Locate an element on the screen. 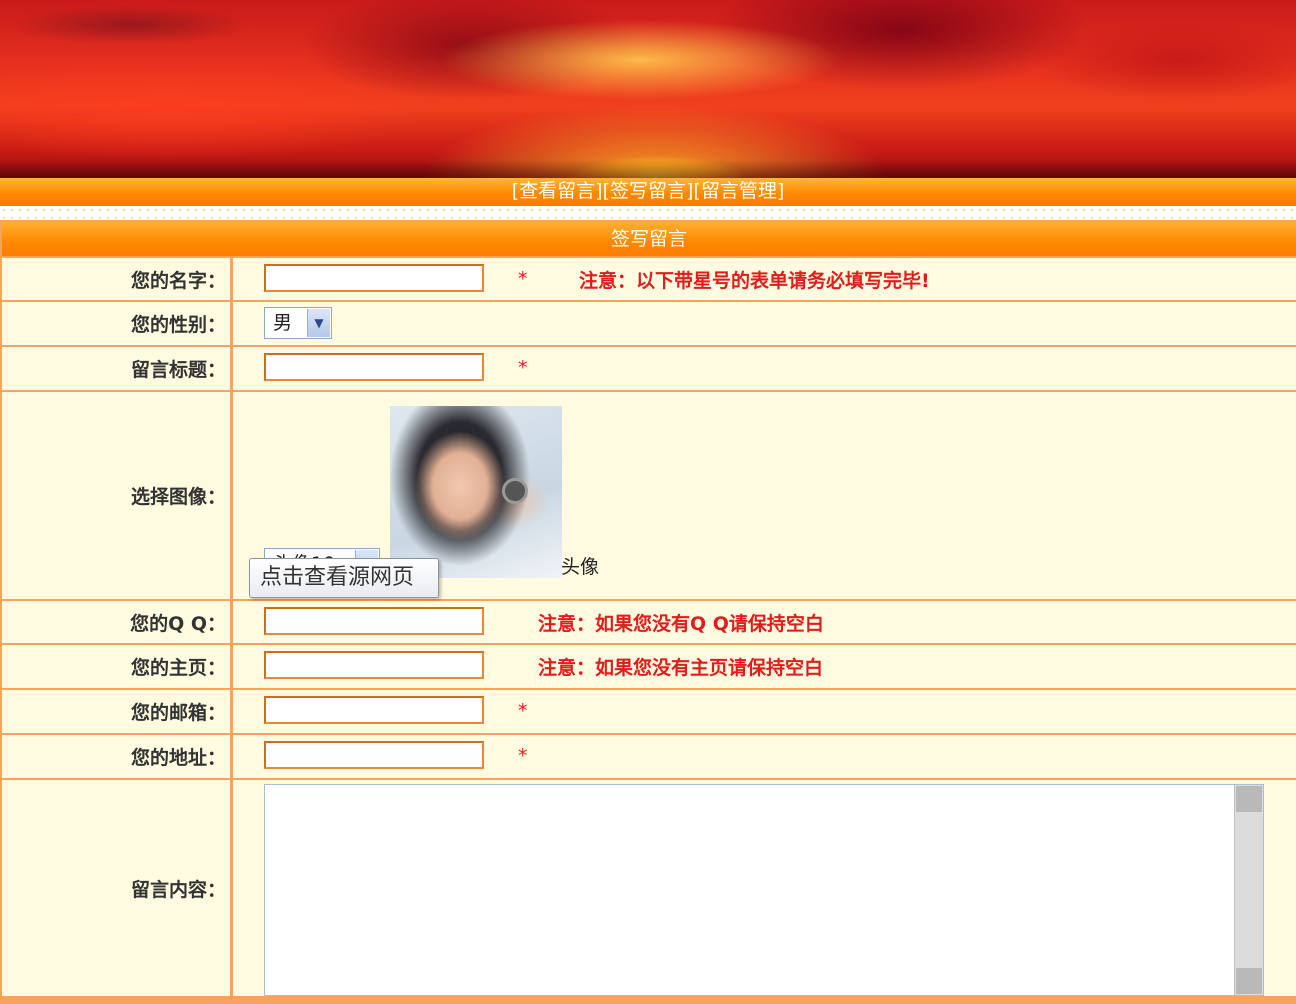 The width and height of the screenshot is (1296, 1004). nav-sign-message-link: [签写留言] is located at coordinates (648, 191).